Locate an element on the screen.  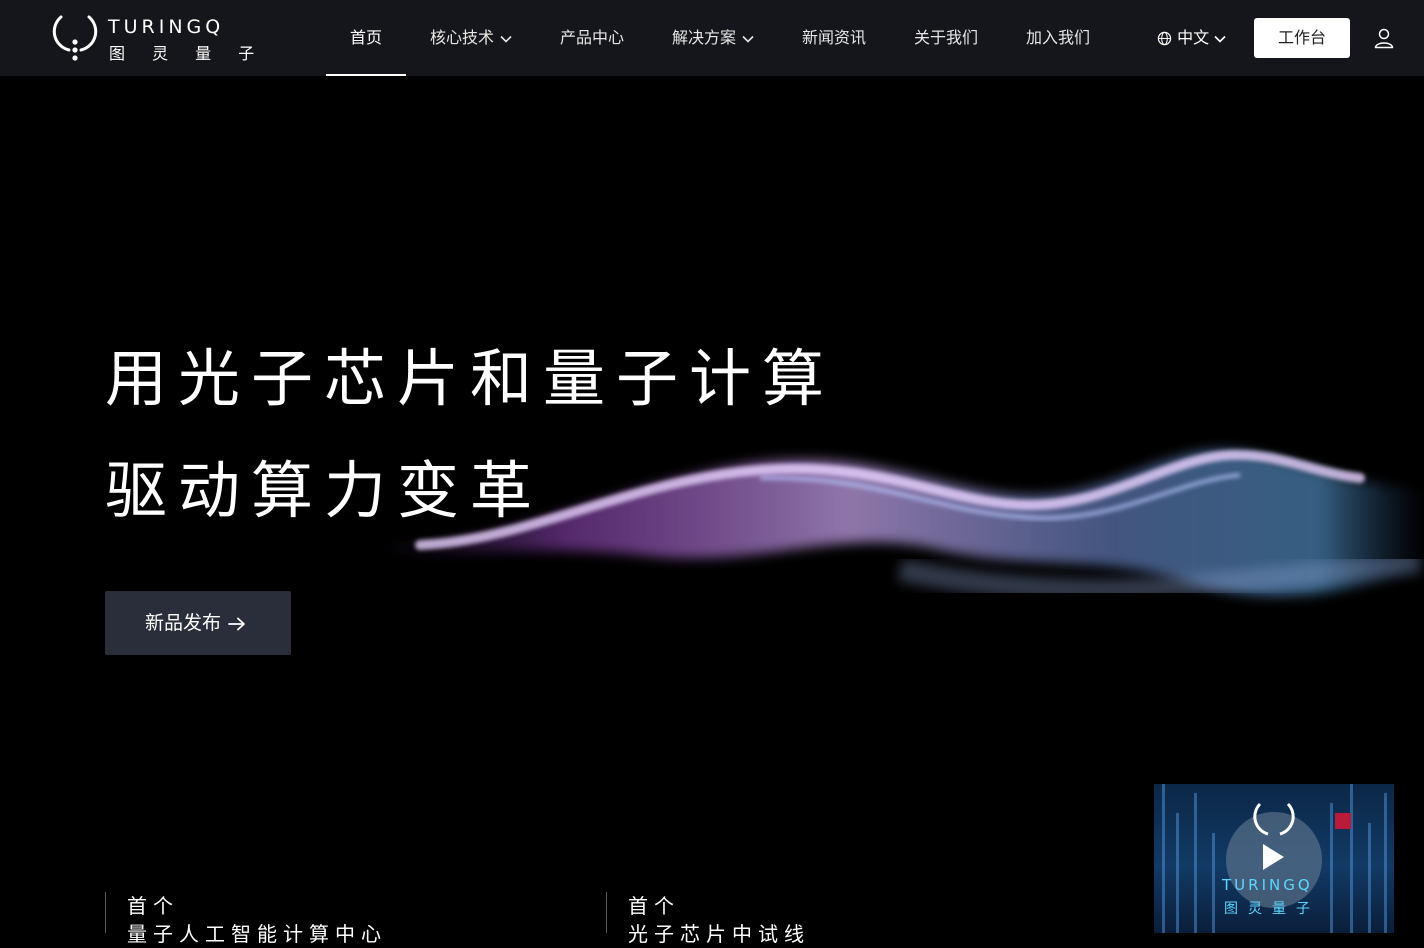
video-logo-mark-icon is located at coordinates (1274, 819).